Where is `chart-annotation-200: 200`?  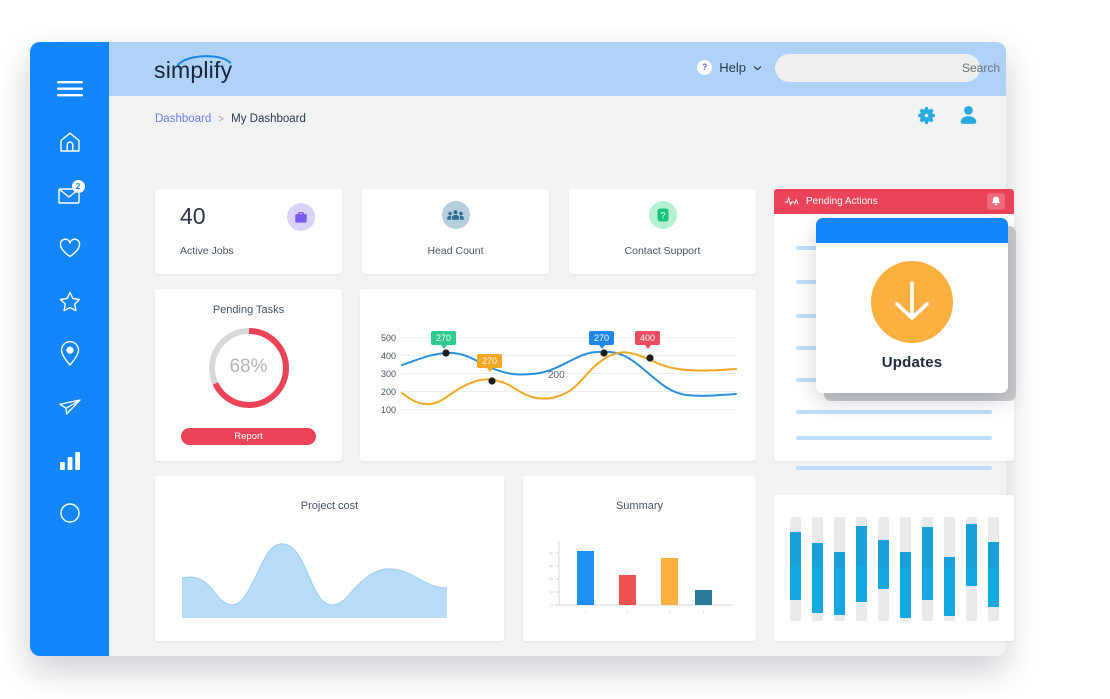 chart-annotation-200: 200 is located at coordinates (556, 375).